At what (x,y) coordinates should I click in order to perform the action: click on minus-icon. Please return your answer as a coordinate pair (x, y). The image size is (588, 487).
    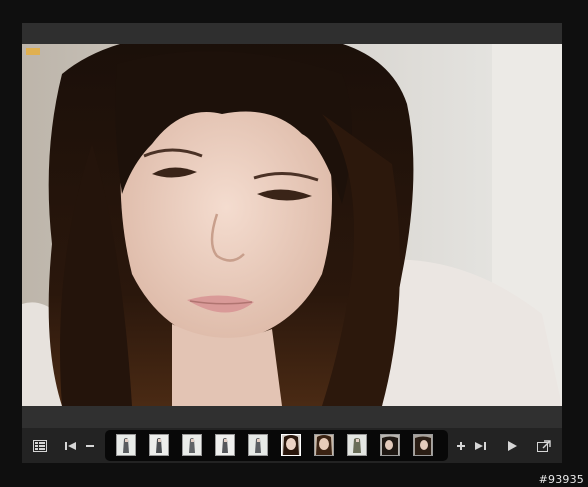
    Looking at the image, I should click on (90, 446).